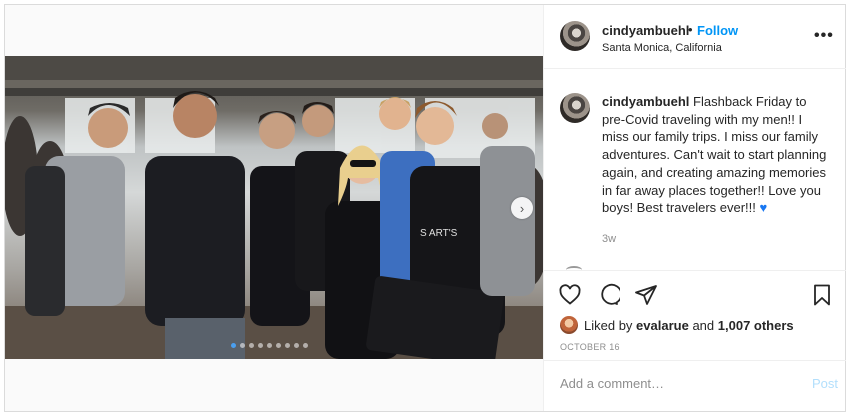 The height and width of the screenshot is (416, 850). Describe the element at coordinates (608, 325) in the screenshot. I see `likes-prefix: Liked by` at that location.